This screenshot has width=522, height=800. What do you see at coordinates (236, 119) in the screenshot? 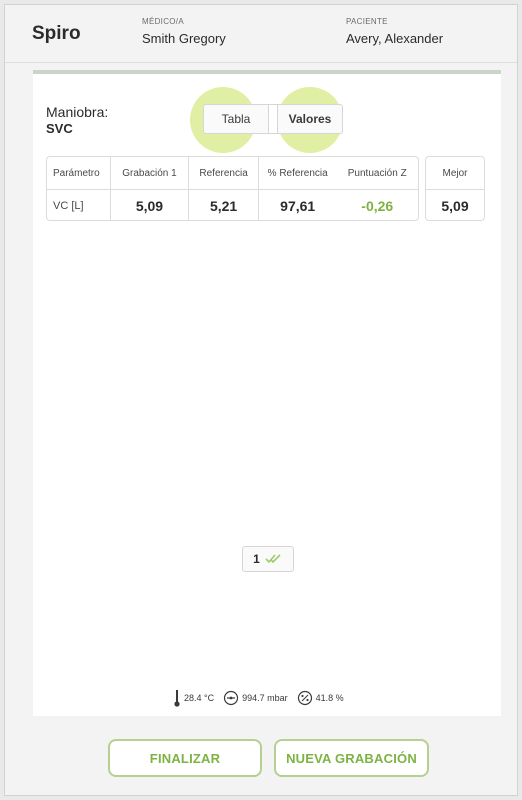
I see `tab-tabla: Tabla` at bounding box center [236, 119].